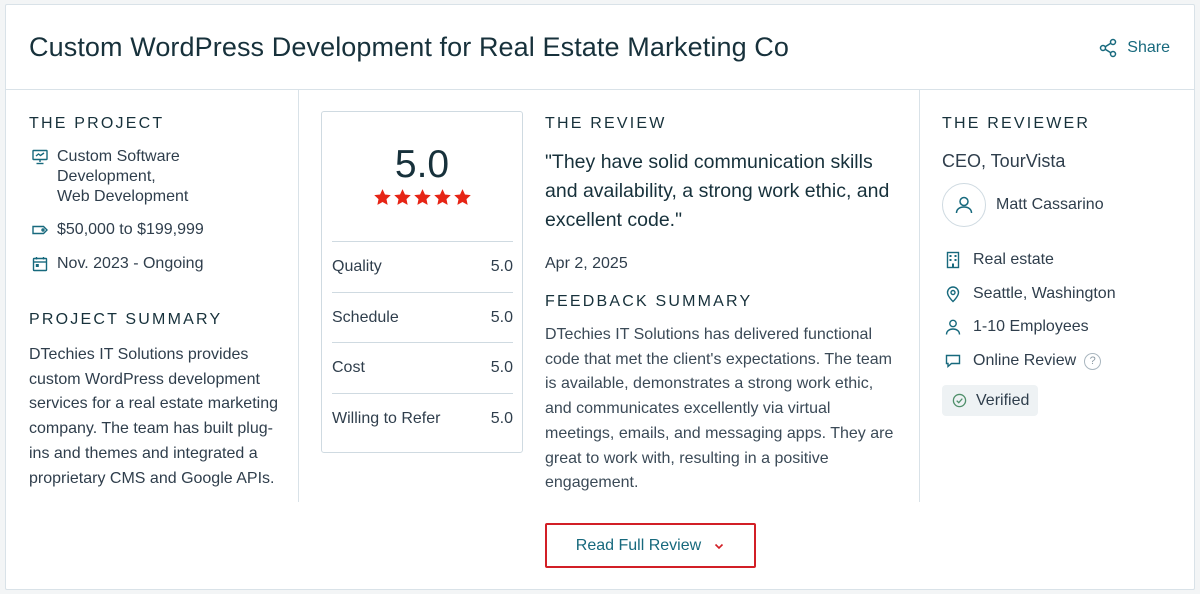  I want to click on project-budget: $50,000 to $199,999, so click(117, 230).